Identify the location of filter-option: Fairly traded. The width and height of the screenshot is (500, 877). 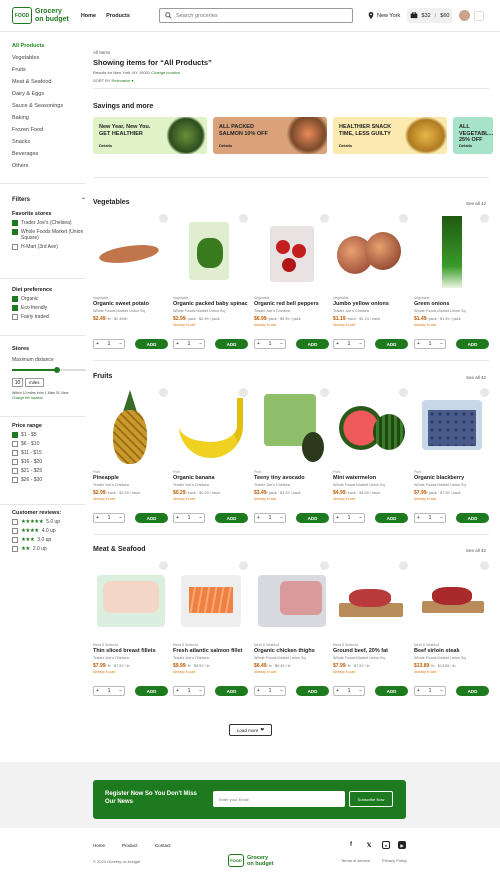
(49, 317).